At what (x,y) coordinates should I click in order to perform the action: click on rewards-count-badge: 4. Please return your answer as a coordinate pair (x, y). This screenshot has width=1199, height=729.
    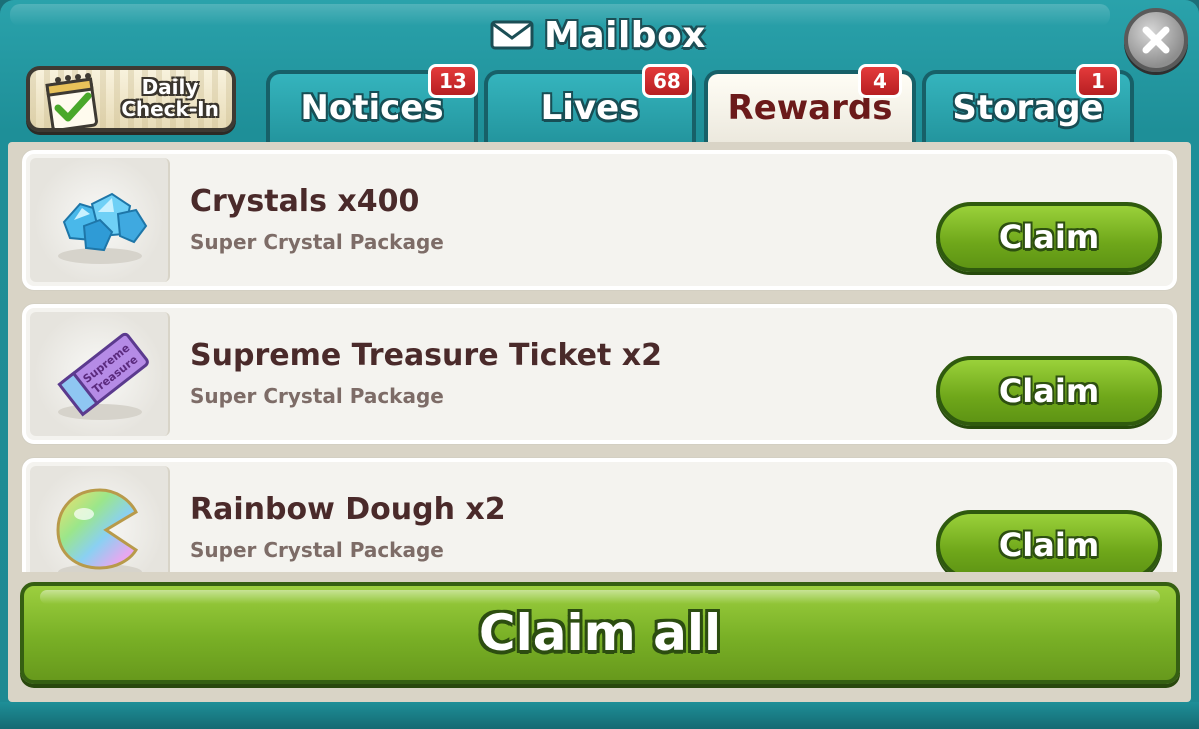
    Looking at the image, I should click on (880, 81).